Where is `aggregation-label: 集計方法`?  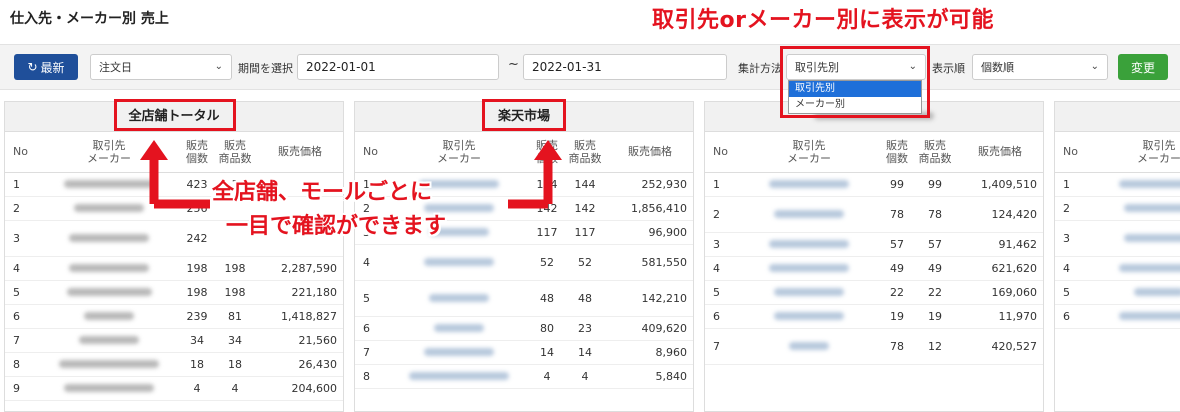 aggregation-label: 集計方法 is located at coordinates (760, 68).